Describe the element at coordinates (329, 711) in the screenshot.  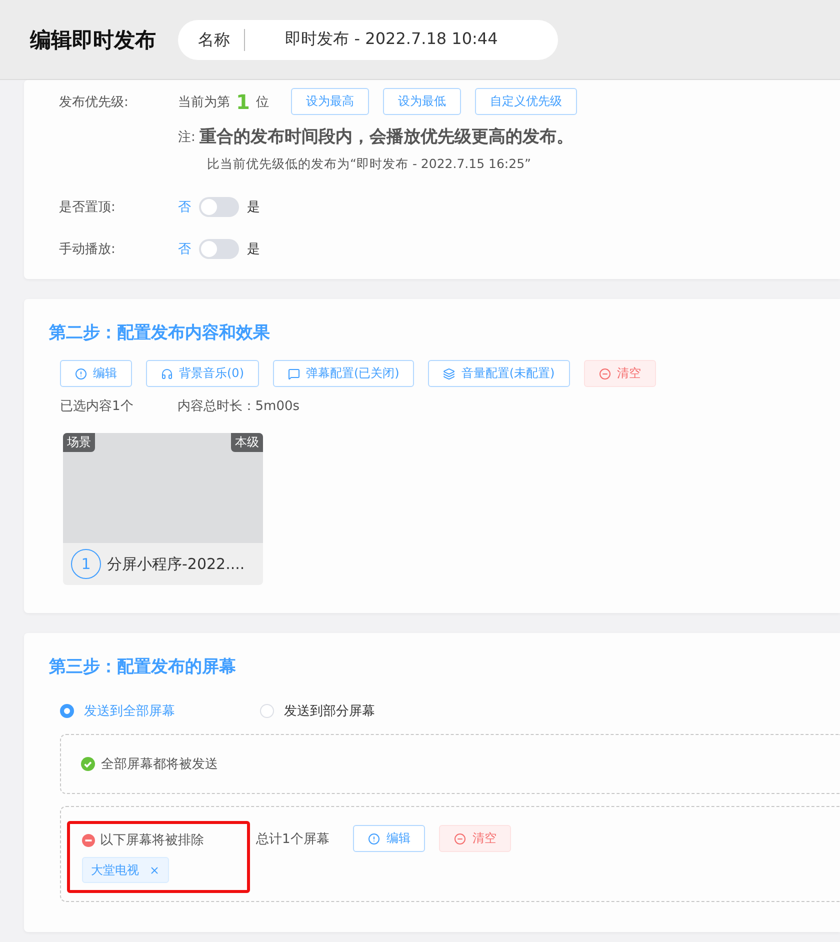
I see `radio-label: 发送到部分屏幕` at that location.